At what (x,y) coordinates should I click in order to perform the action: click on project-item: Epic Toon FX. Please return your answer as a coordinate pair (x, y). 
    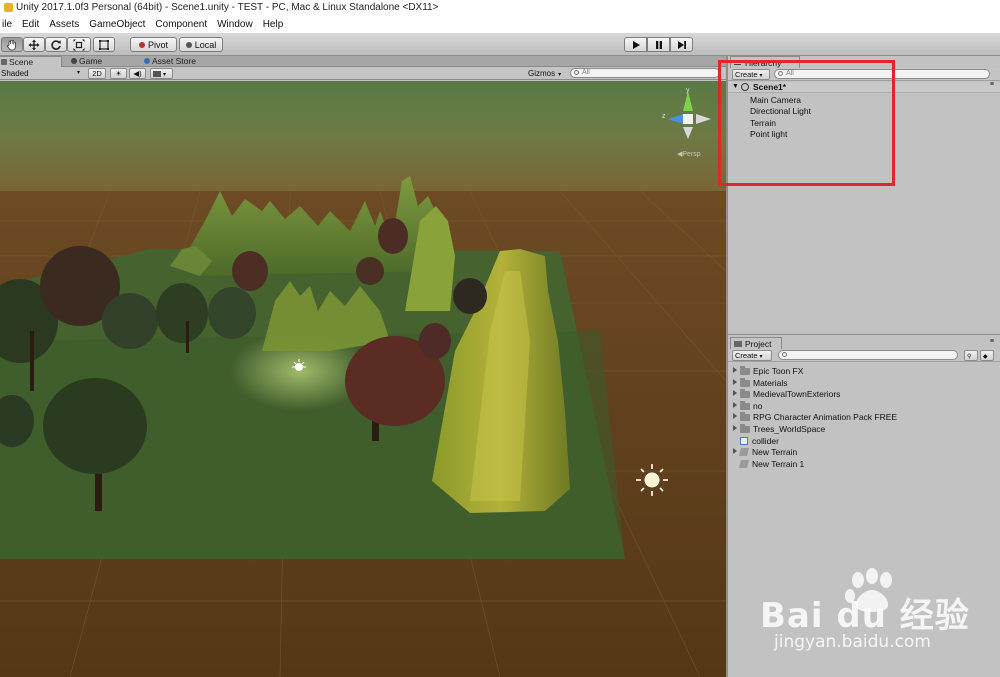
    Looking at the image, I should click on (768, 371).